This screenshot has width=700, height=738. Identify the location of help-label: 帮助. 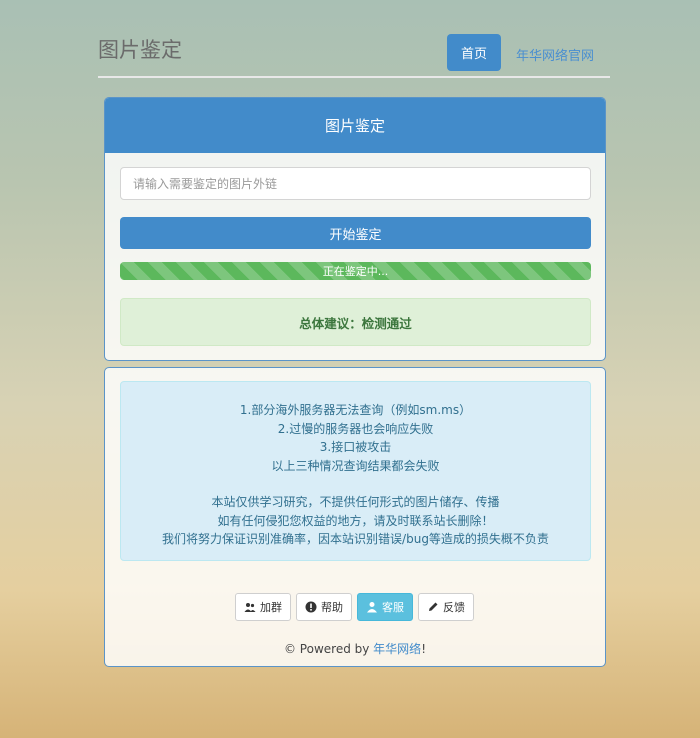
(332, 607).